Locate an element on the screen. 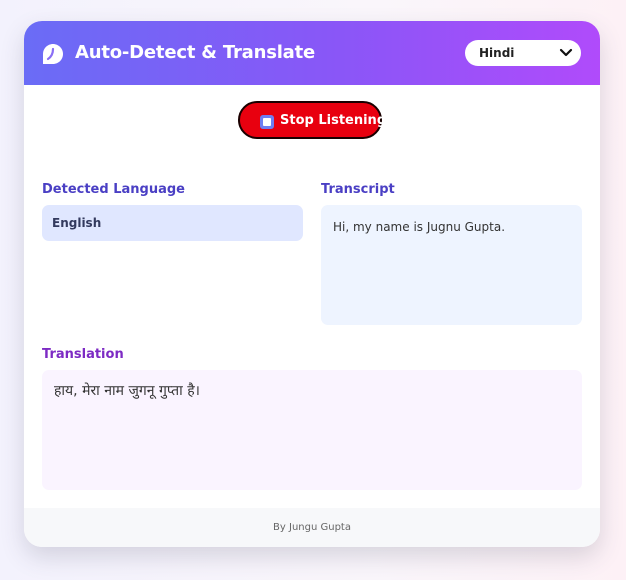 The width and height of the screenshot is (626, 580). chat-bubble-icon is located at coordinates (53, 54).